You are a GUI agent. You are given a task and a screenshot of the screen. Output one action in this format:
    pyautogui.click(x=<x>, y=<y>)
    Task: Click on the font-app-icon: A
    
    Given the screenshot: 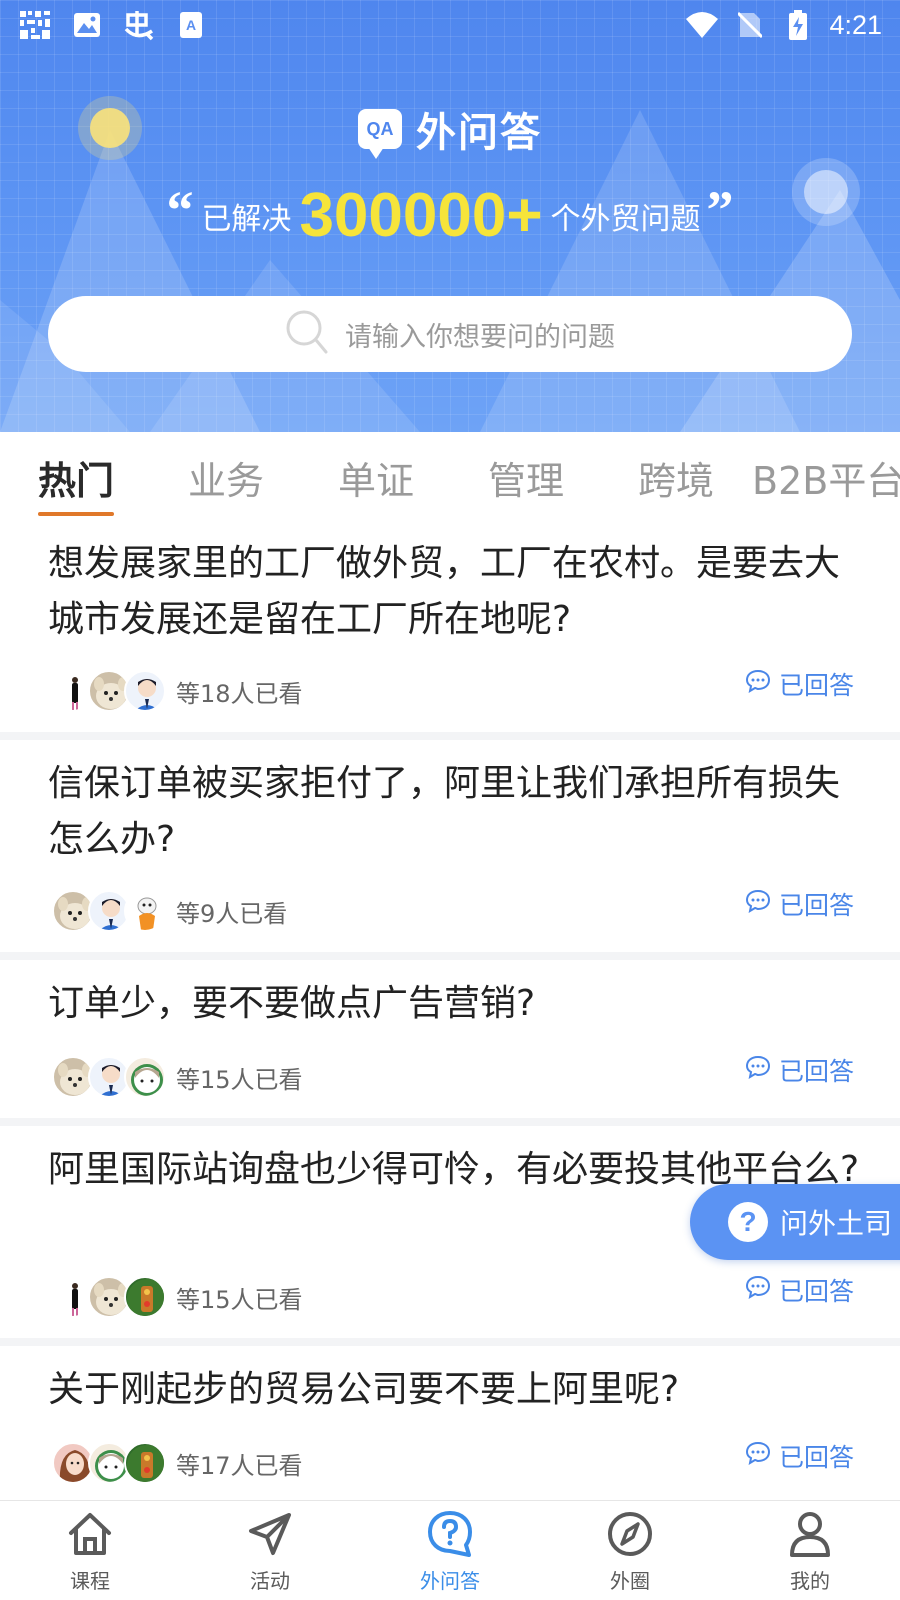 What is the action you would take?
    pyautogui.click(x=191, y=25)
    